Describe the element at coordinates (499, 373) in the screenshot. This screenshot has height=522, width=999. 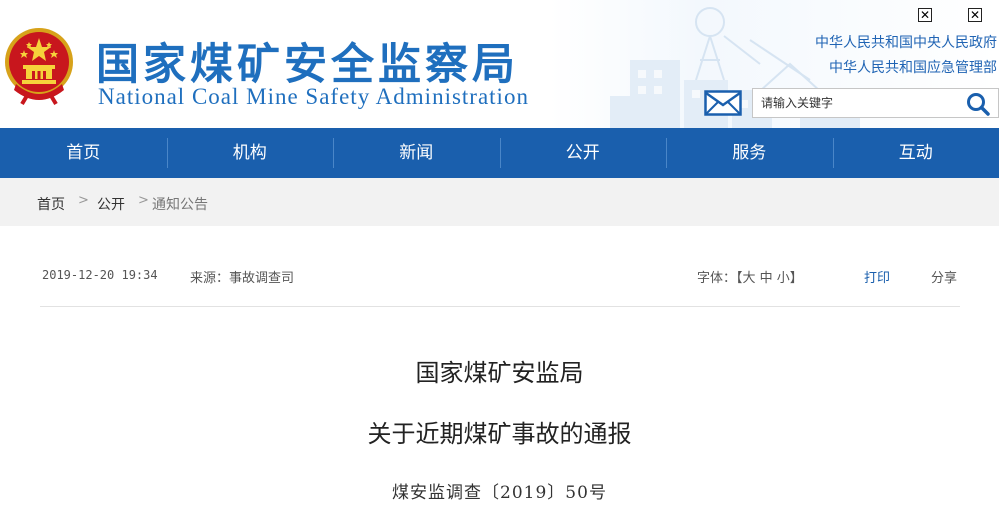
I see `article-title-issuer: 国家煤矿安监局` at that location.